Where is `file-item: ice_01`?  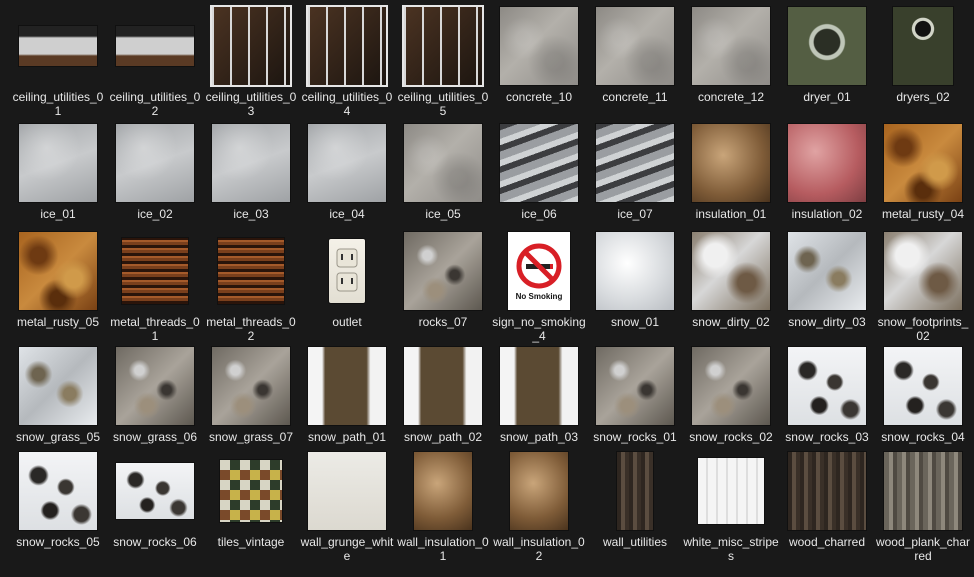
file-item: ice_01 is located at coordinates (58, 171).